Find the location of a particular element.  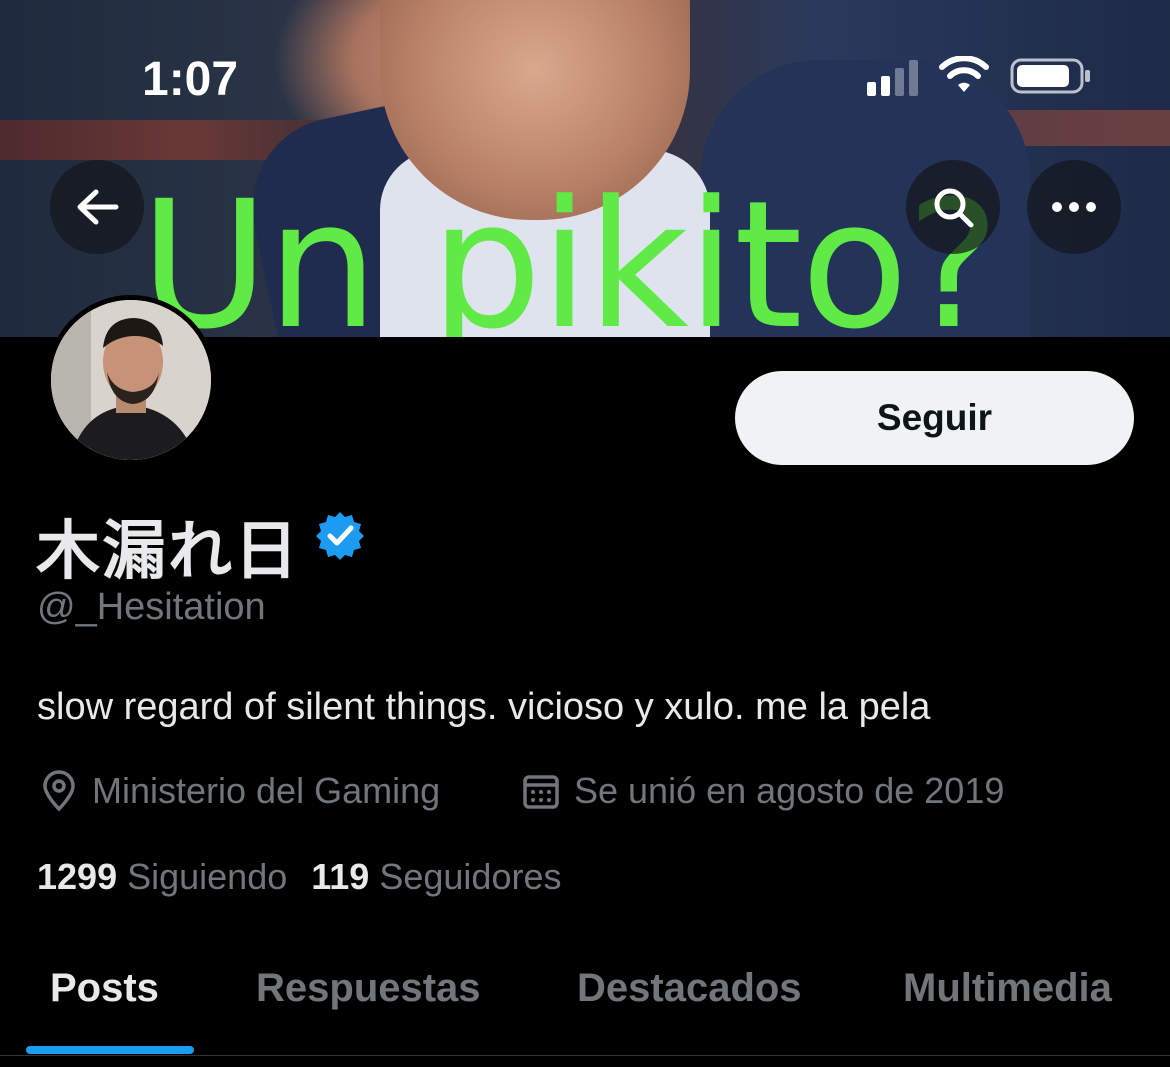

verified-badge-icon is located at coordinates (340, 535).